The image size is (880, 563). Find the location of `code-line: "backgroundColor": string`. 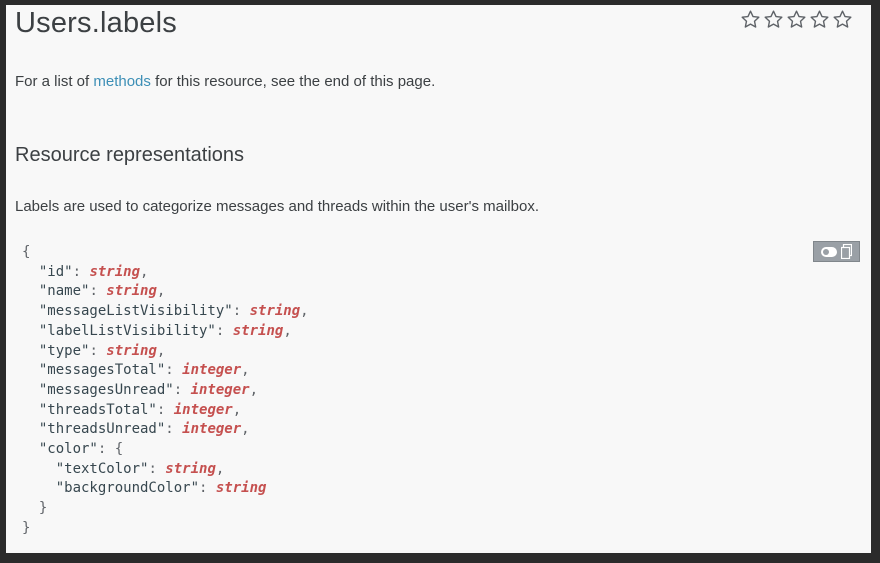

code-line: "backgroundColor": string is located at coordinates (144, 488).